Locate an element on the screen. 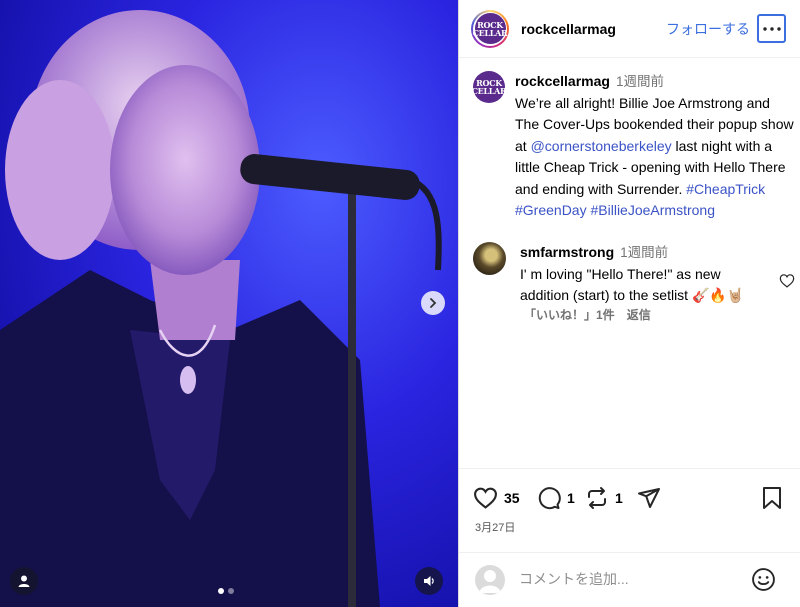  reply-button: 返信 is located at coordinates (639, 314).